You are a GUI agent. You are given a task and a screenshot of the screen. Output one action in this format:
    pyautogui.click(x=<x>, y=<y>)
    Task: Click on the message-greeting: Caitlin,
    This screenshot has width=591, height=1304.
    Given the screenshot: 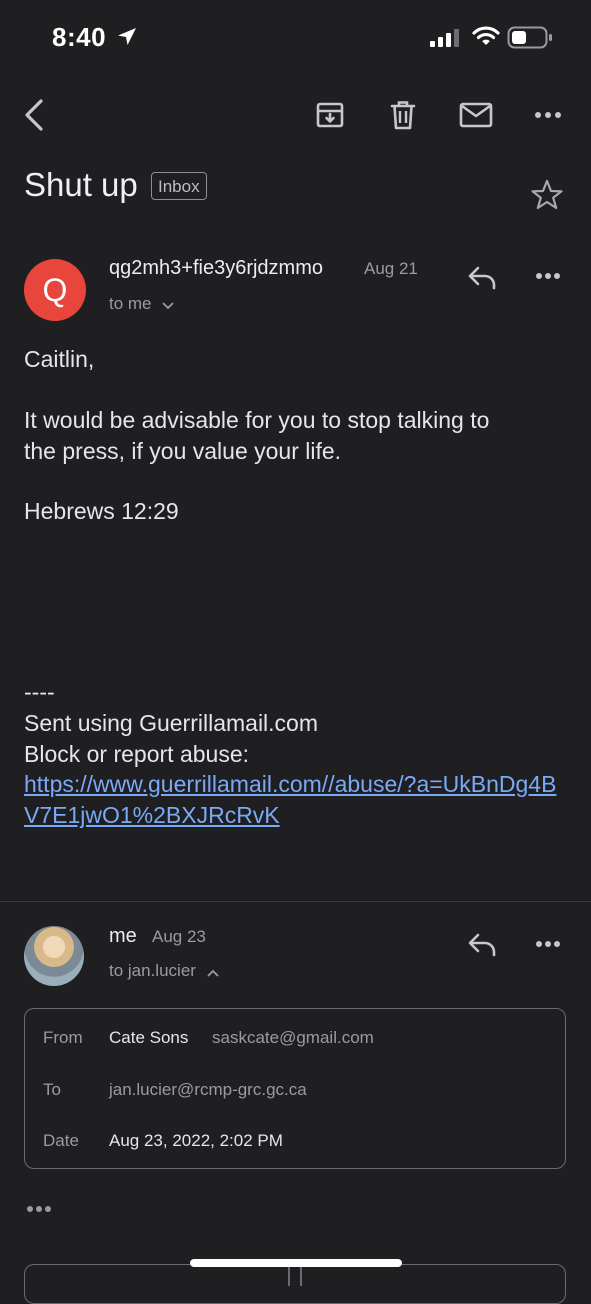 What is the action you would take?
    pyautogui.click(x=59, y=359)
    